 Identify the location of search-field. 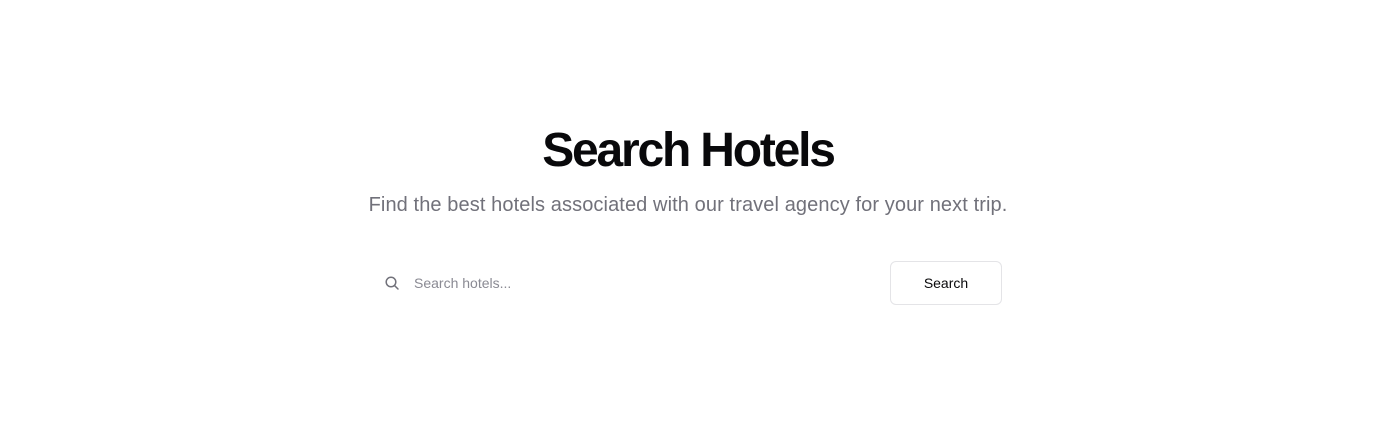
(632, 283).